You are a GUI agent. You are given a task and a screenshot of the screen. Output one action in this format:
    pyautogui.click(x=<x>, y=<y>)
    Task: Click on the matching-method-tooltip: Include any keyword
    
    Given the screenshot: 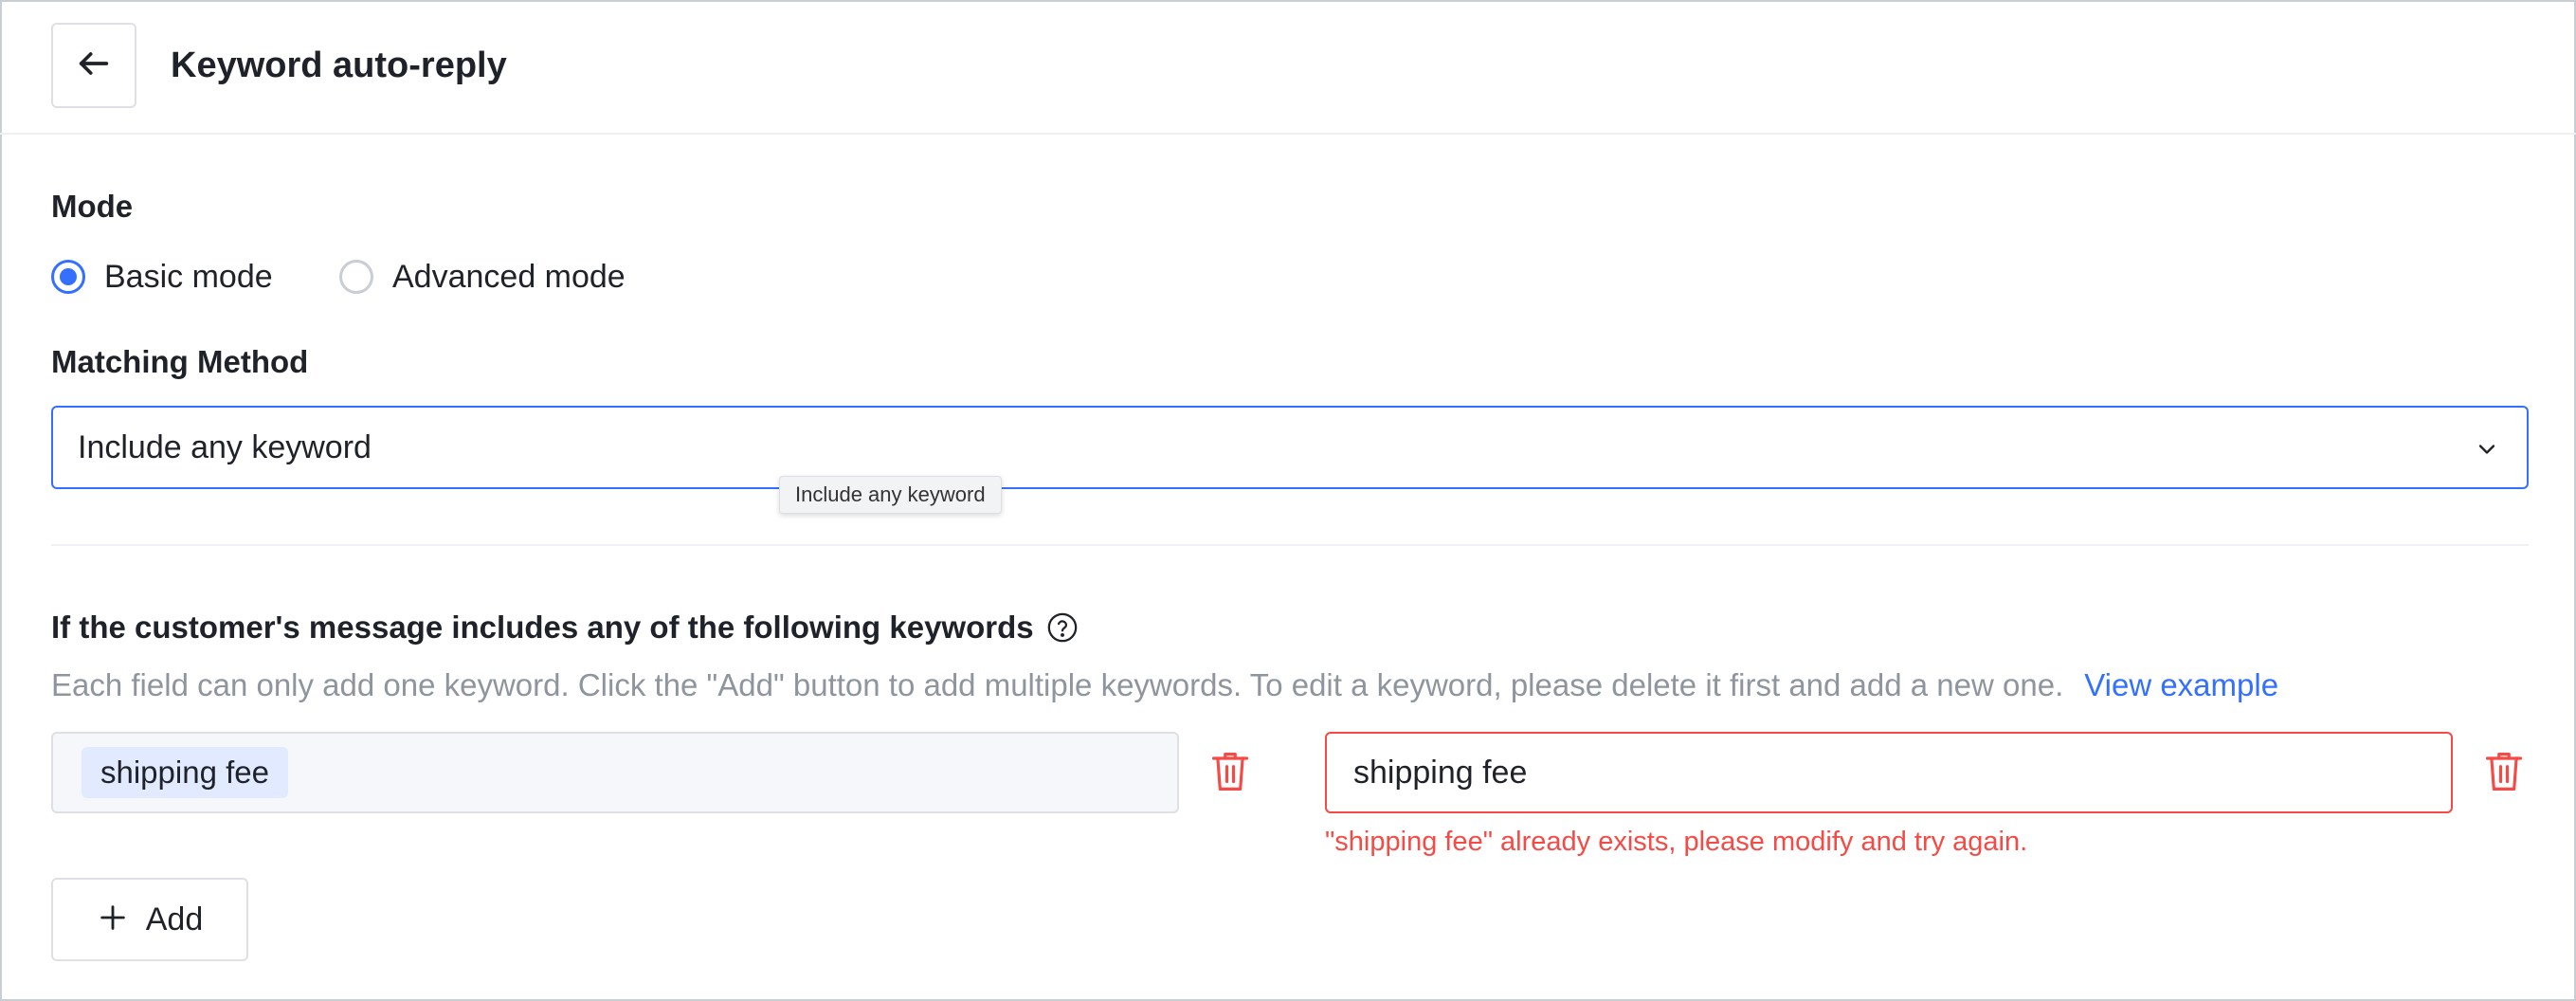 What is the action you would take?
    pyautogui.click(x=890, y=495)
    